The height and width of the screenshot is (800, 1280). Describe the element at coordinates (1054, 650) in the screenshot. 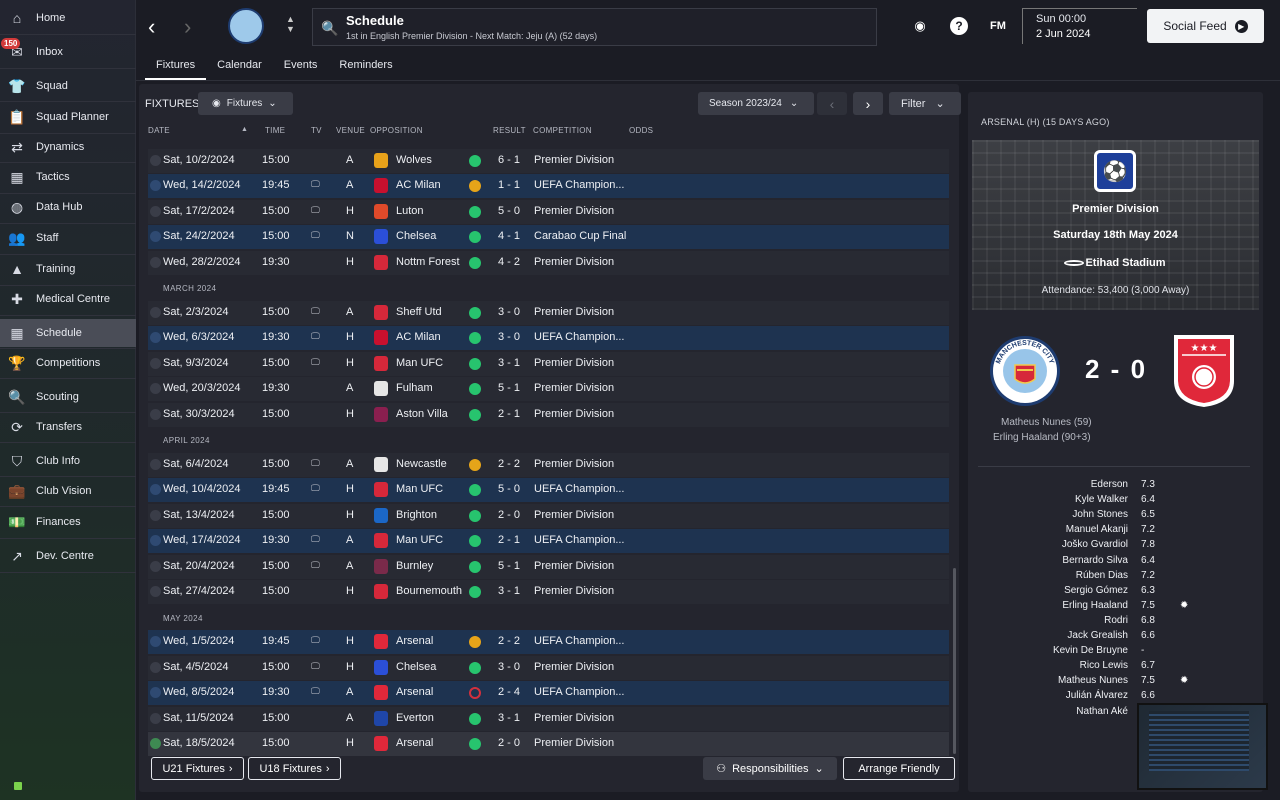

I see `player-name: Kevin De Bruyne` at that location.